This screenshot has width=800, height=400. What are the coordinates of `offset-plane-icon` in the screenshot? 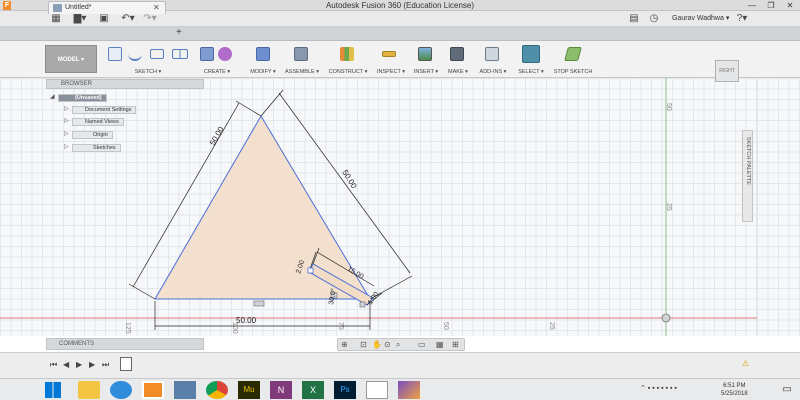 It's located at (347, 54).